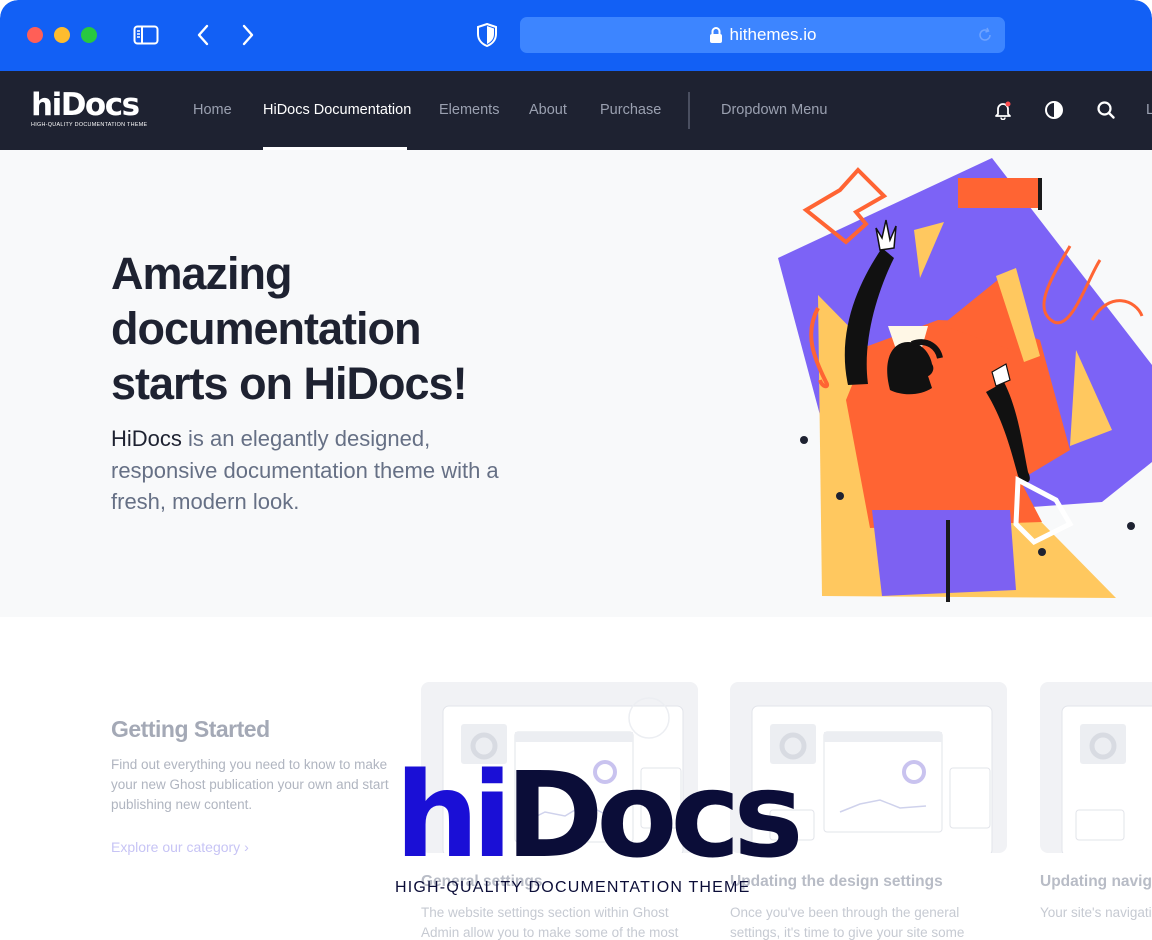  Describe the element at coordinates (1096, 767) in the screenshot. I see `card-thumbnail-navigation` at that location.